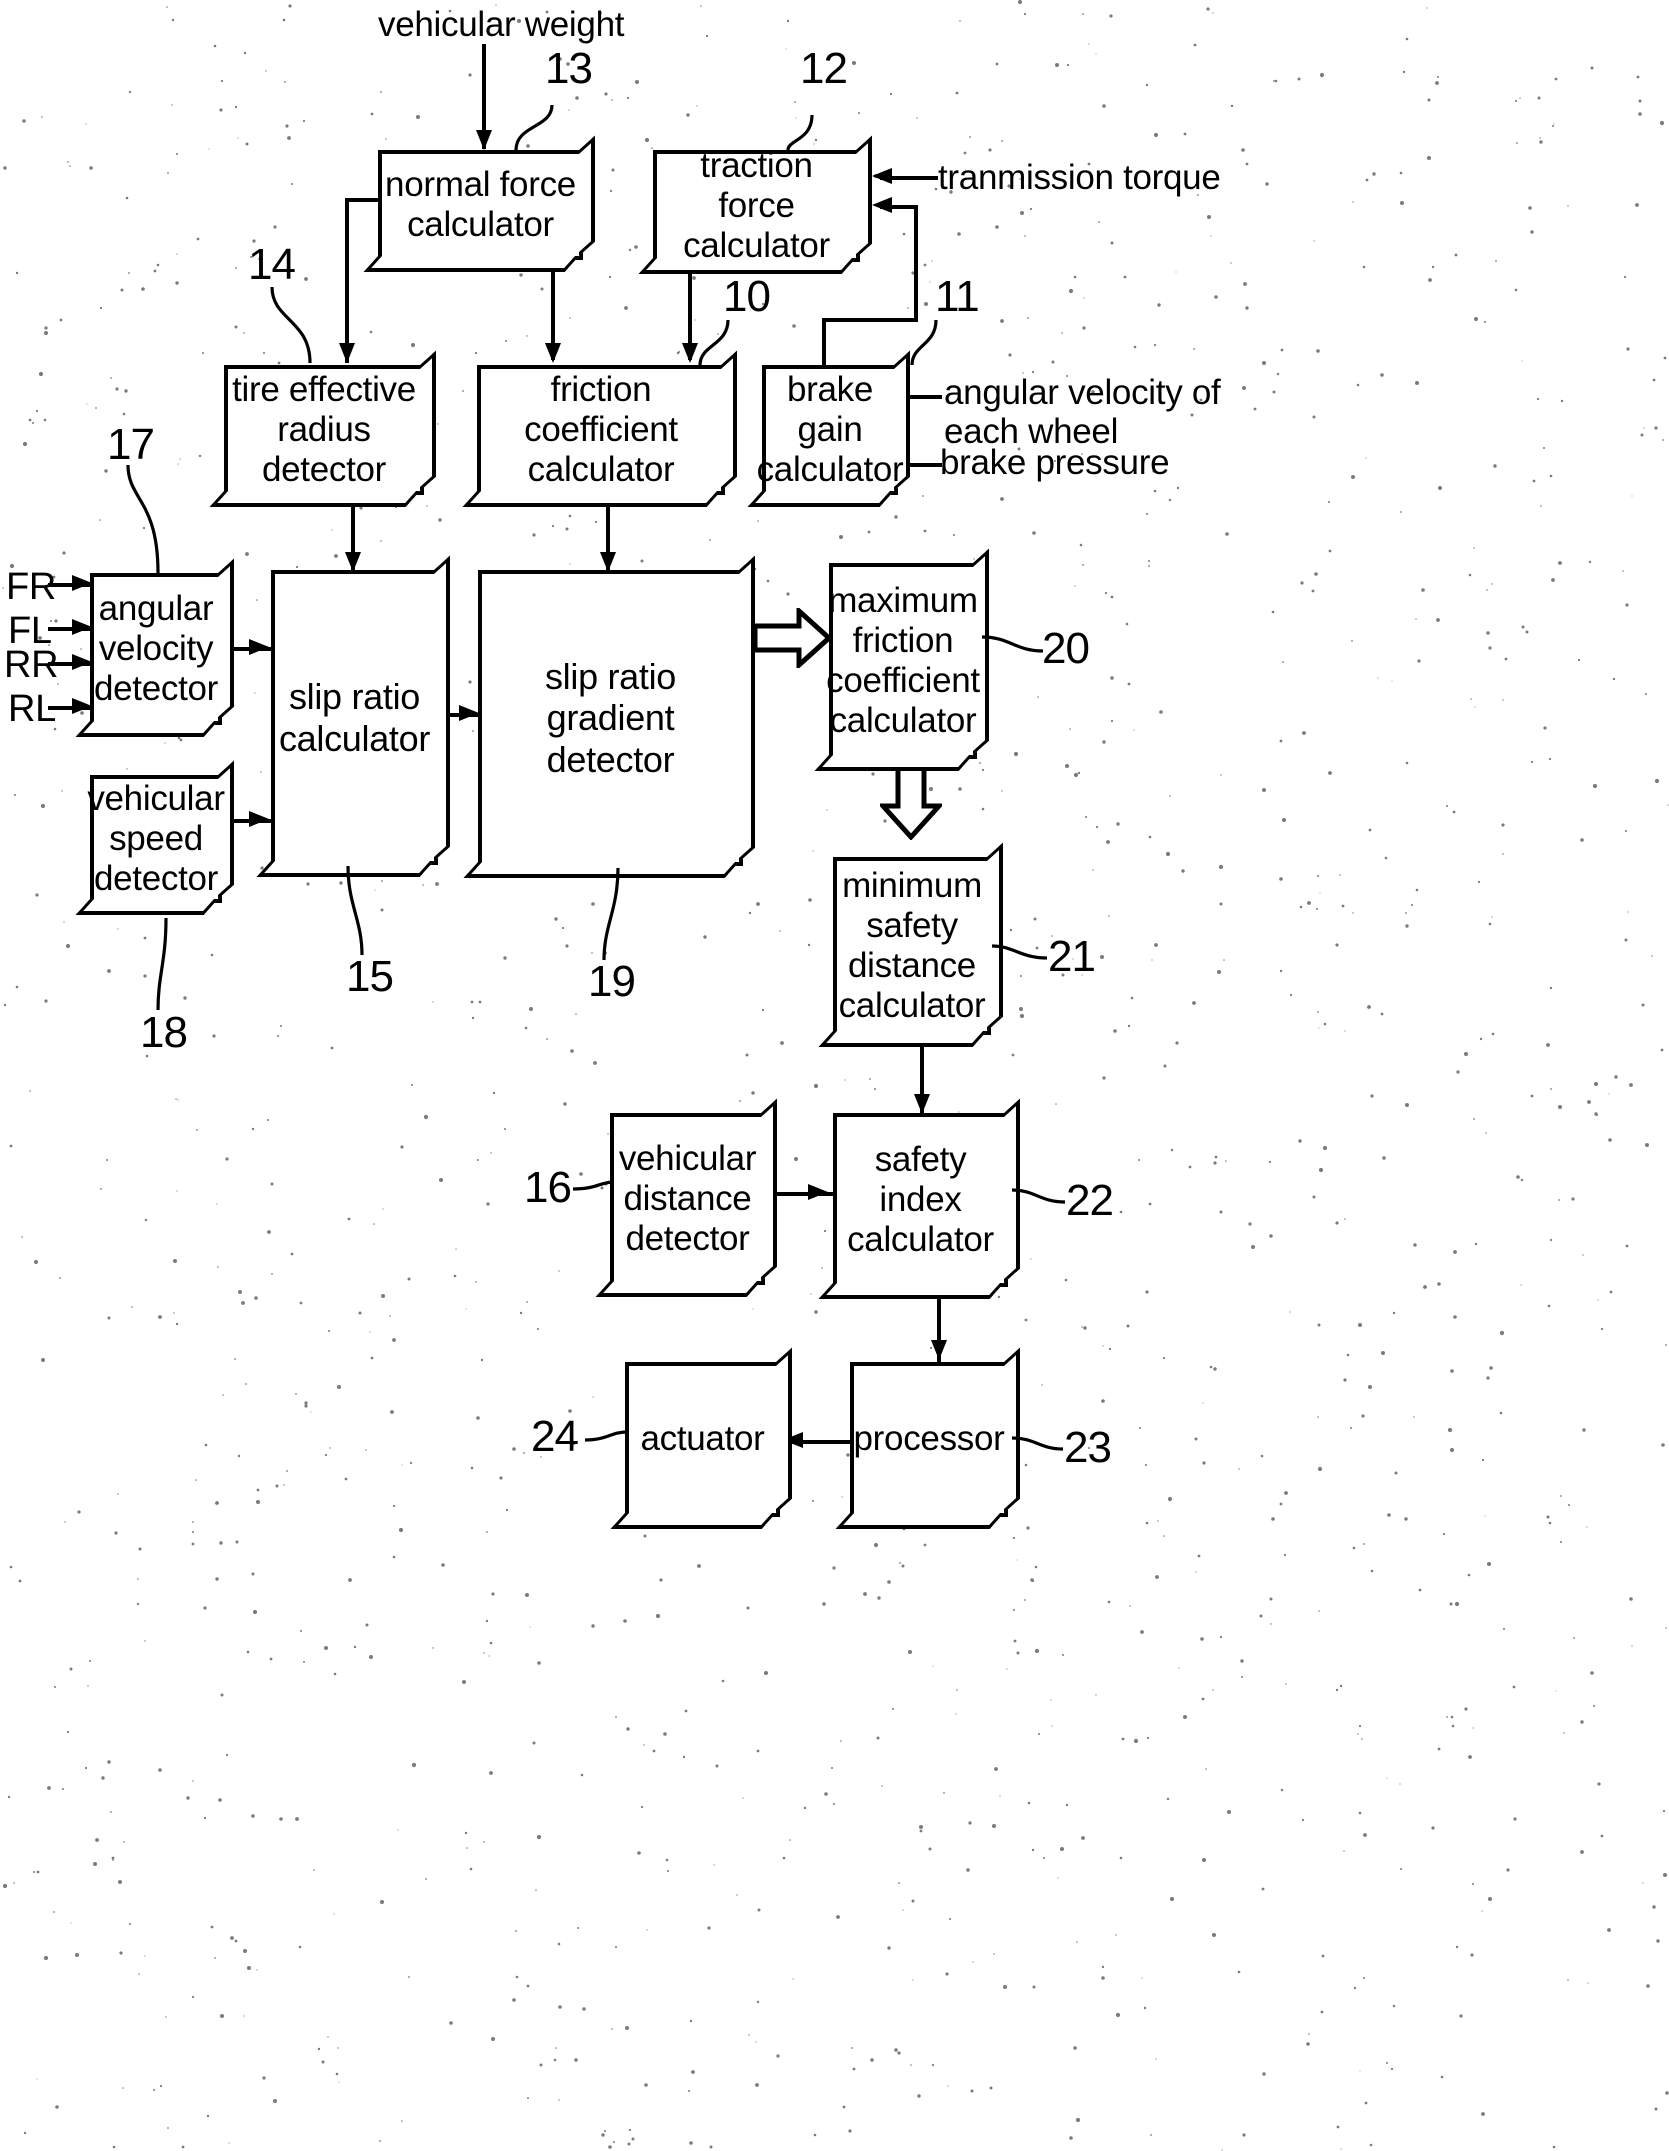 The height and width of the screenshot is (2151, 1669). What do you see at coordinates (131, 444) in the screenshot?
I see `ref-17: 17` at bounding box center [131, 444].